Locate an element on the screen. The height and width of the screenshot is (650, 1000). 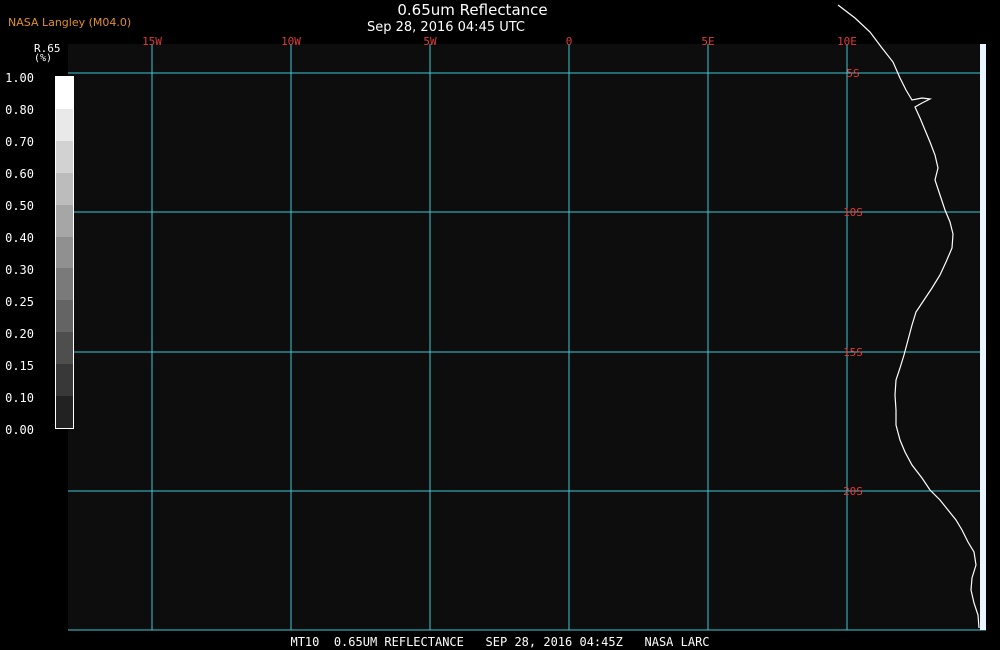
longitude-label: 10W is located at coordinates (291, 41).